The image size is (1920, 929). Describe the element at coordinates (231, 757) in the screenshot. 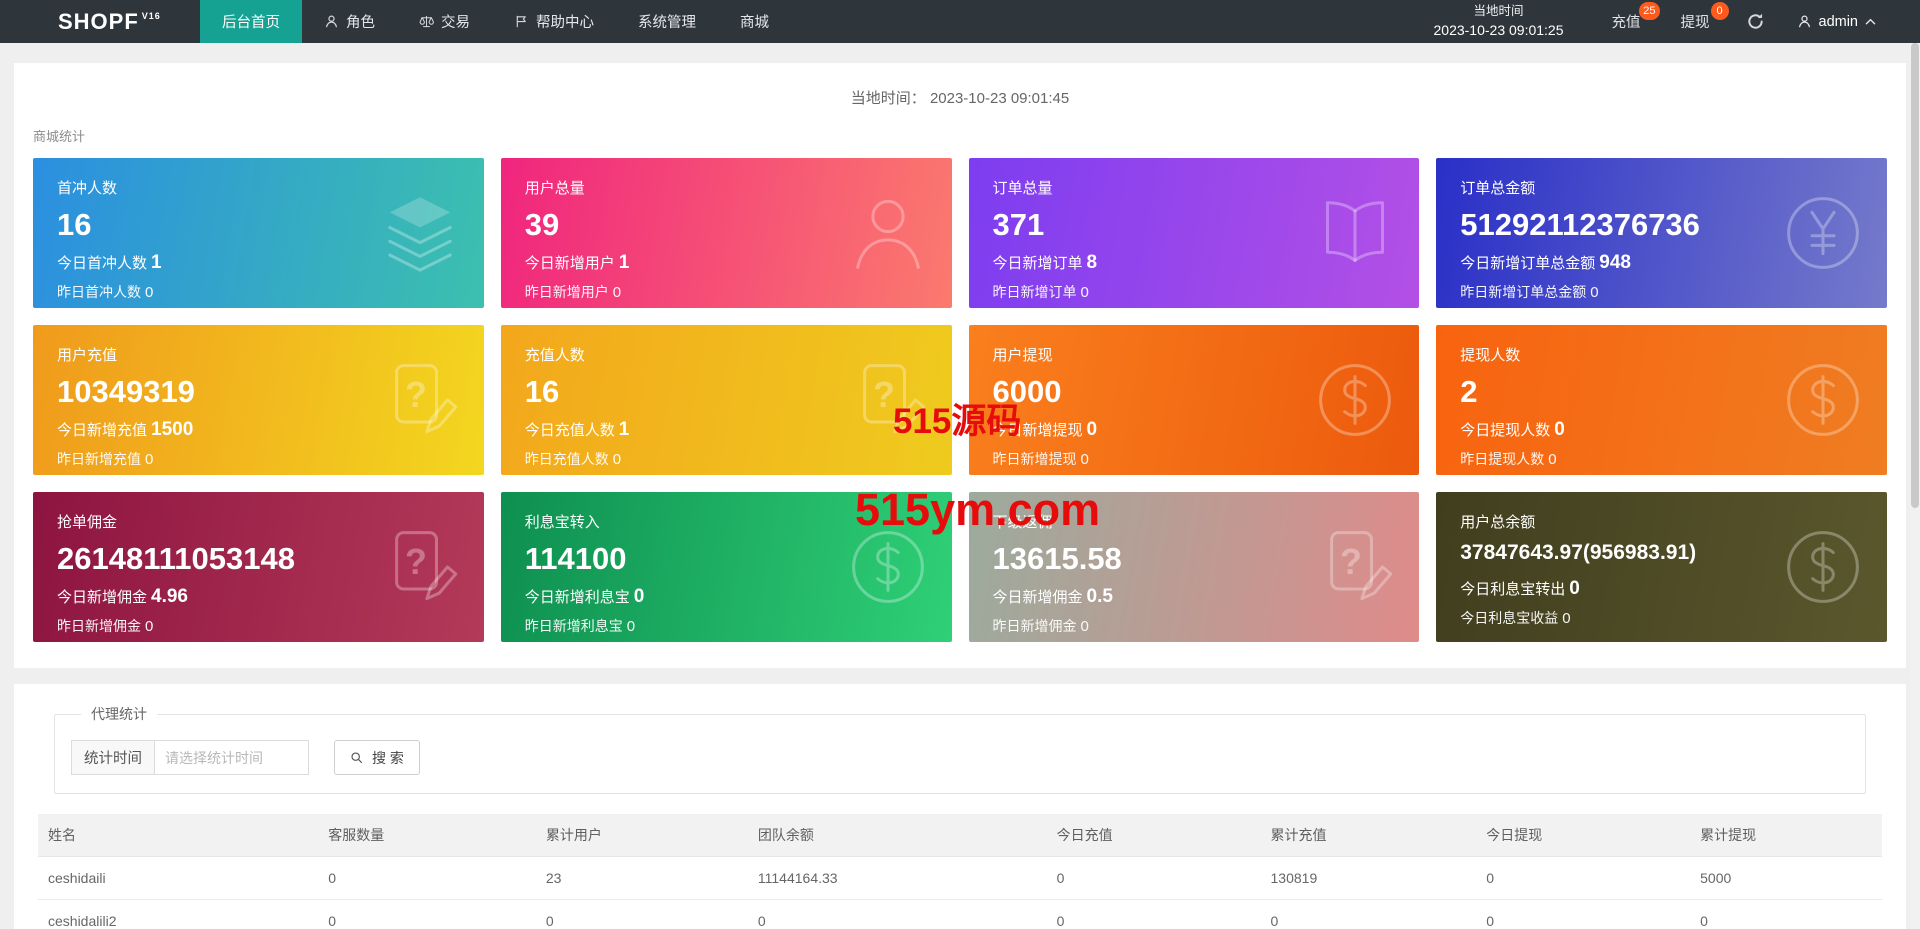

I see `stat-time-input` at that location.